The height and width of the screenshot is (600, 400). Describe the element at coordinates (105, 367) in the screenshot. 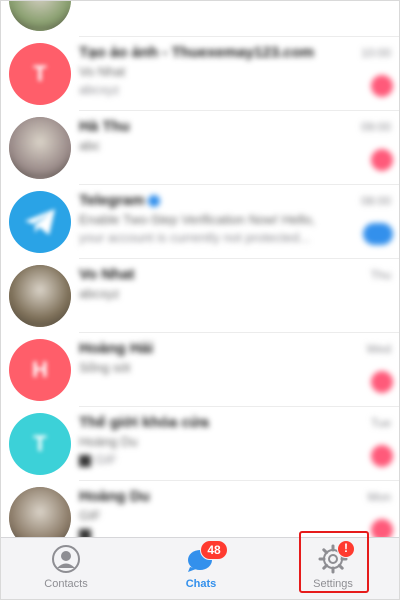

I see `chat-preview-line: Sống sót` at that location.